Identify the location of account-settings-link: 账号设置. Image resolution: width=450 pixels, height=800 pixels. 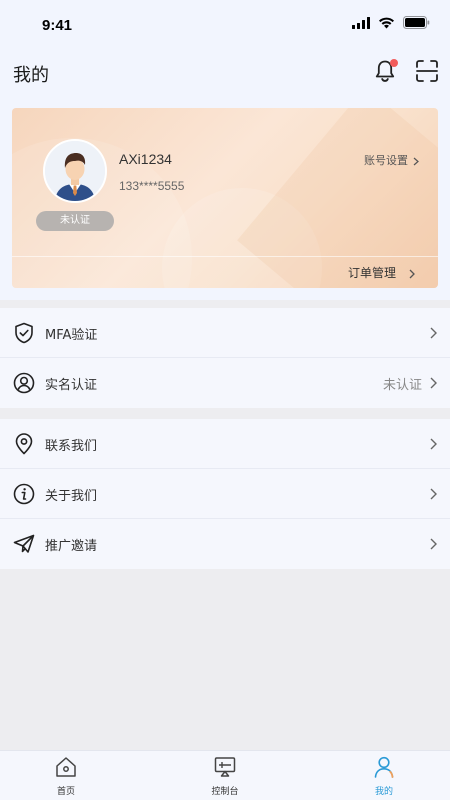
(392, 160).